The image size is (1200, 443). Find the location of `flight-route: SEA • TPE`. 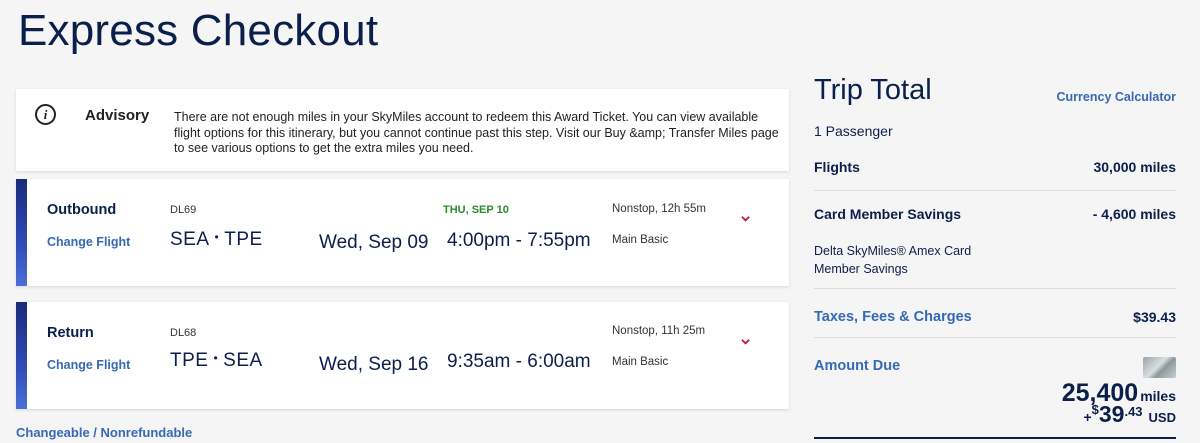

flight-route: SEA • TPE is located at coordinates (216, 240).